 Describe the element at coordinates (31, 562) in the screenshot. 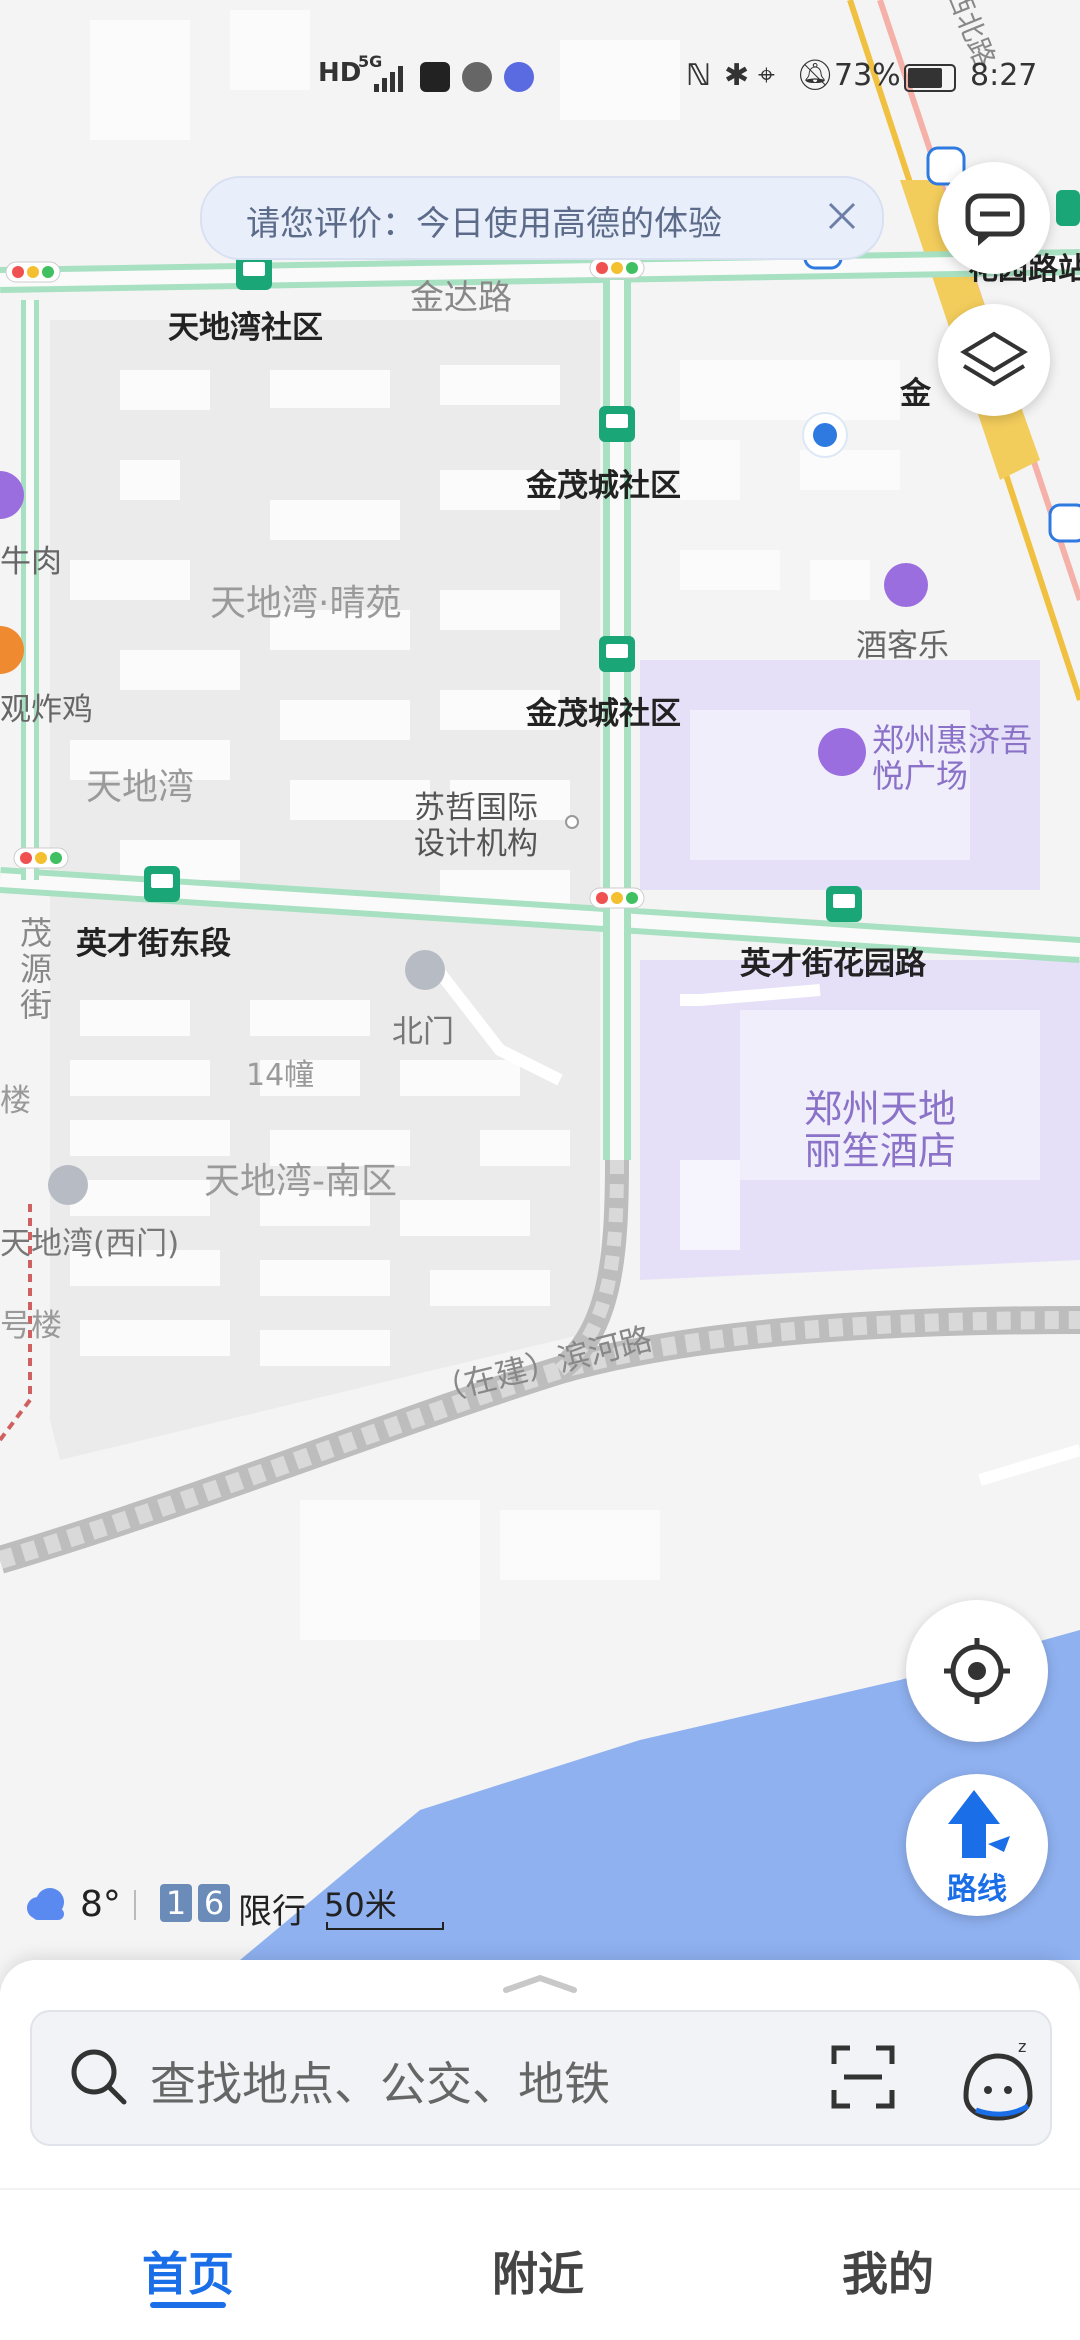

I see `edge-label: 牛肉` at that location.